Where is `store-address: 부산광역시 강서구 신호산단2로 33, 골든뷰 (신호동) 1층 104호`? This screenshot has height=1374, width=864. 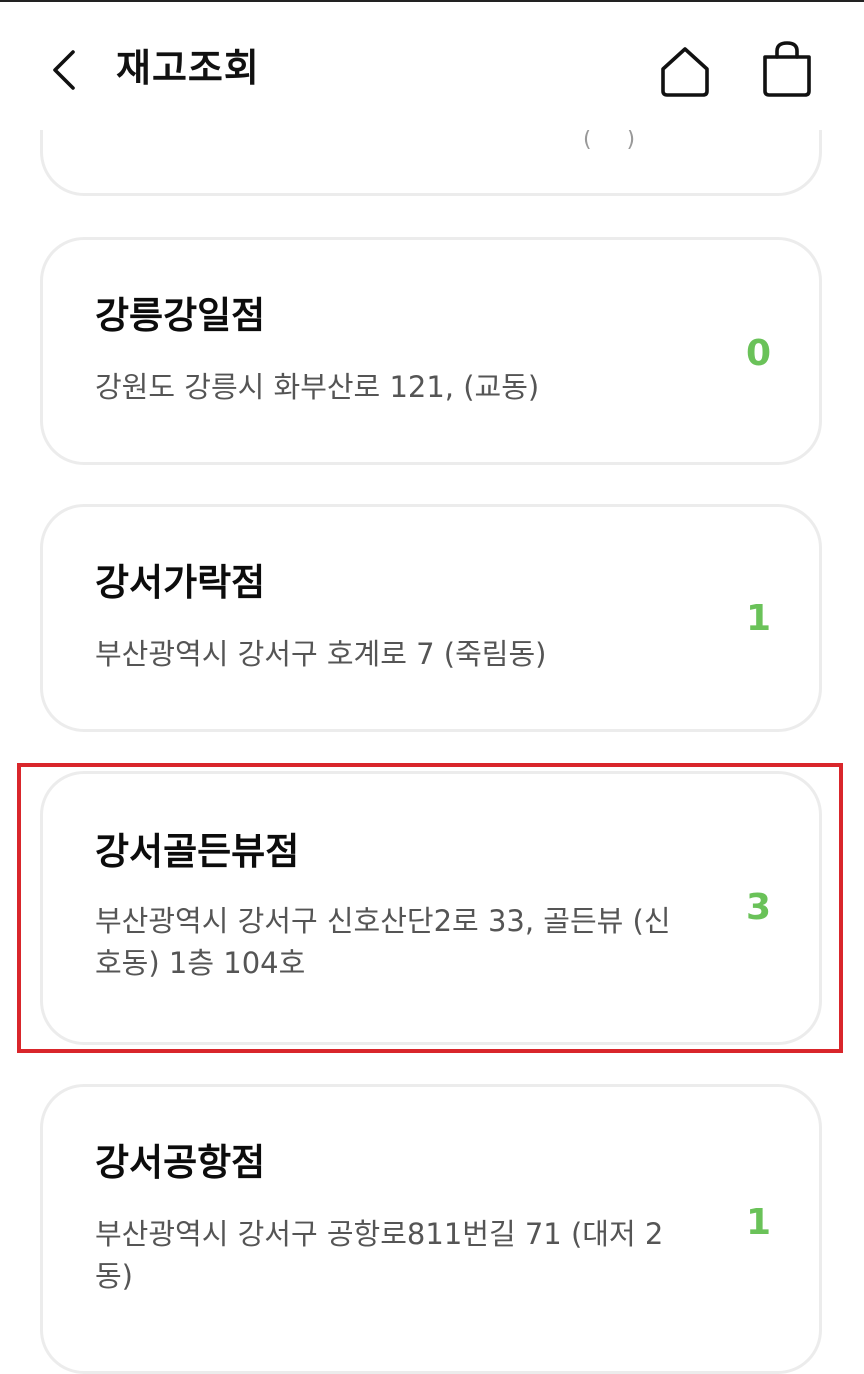 store-address: 부산광역시 강서구 신호산단2로 33, 골든뷰 (신호동) 1층 104호 is located at coordinates (383, 942).